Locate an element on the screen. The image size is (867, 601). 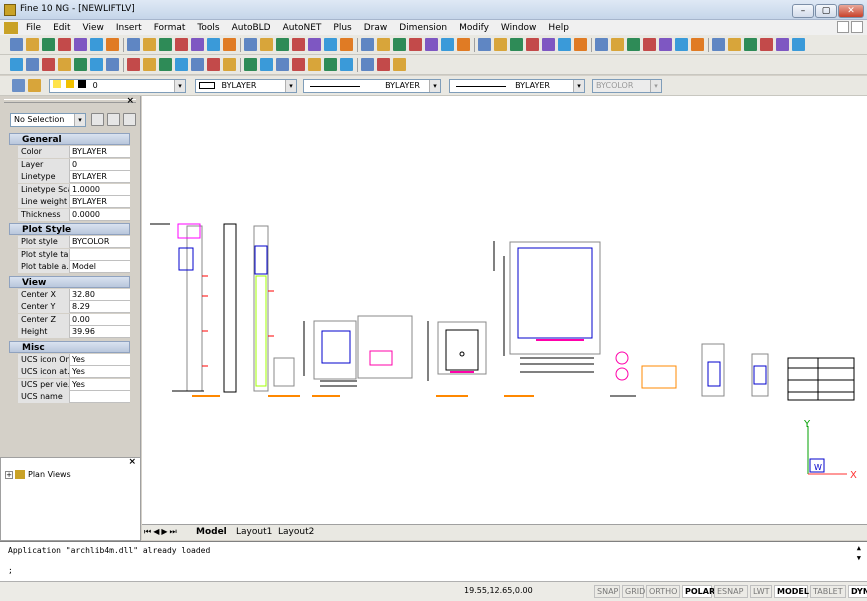
menu-tools: Tools is located at coordinates (208, 28).